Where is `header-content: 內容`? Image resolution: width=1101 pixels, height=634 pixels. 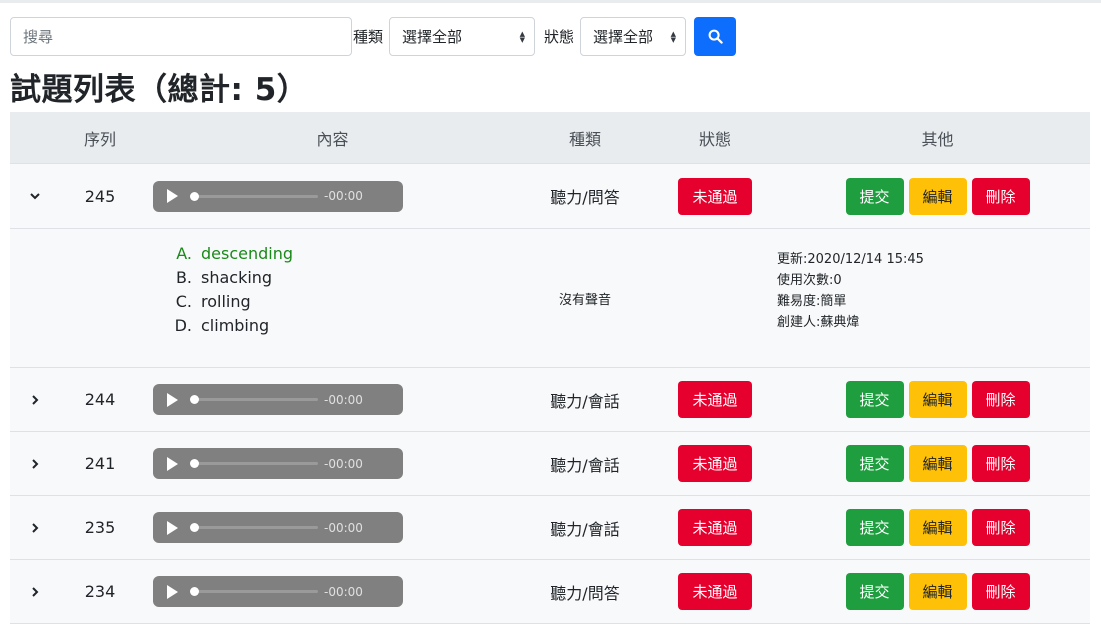
header-content: 內容 is located at coordinates (332, 139).